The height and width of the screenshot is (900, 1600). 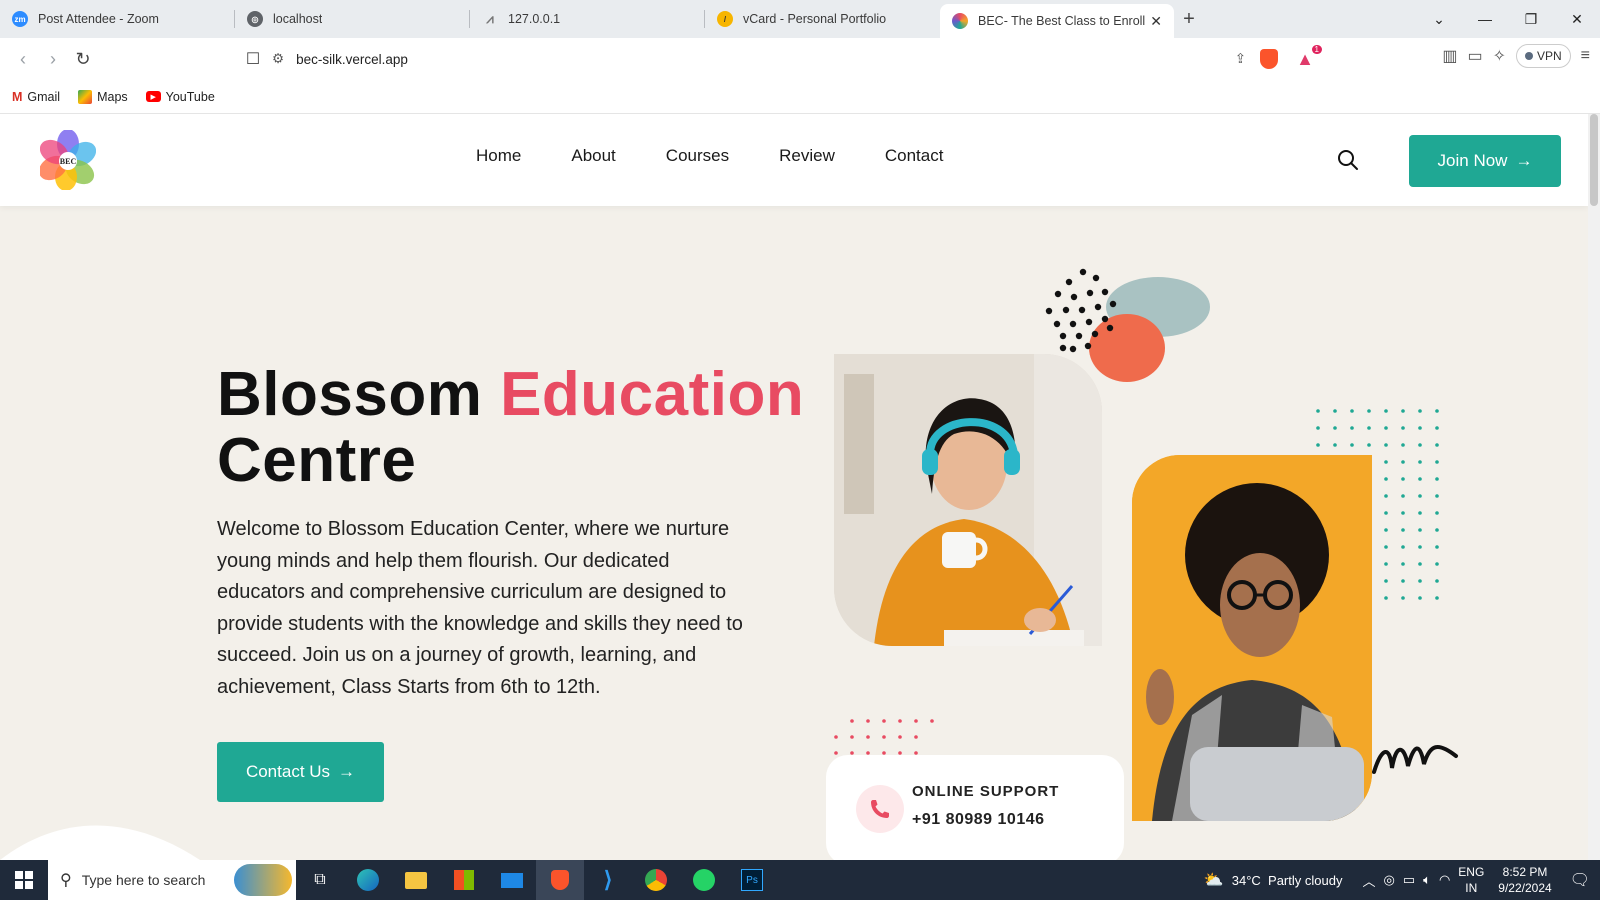 I want to click on tab-localhost: ◎ localhost, so click(x=352, y=19).